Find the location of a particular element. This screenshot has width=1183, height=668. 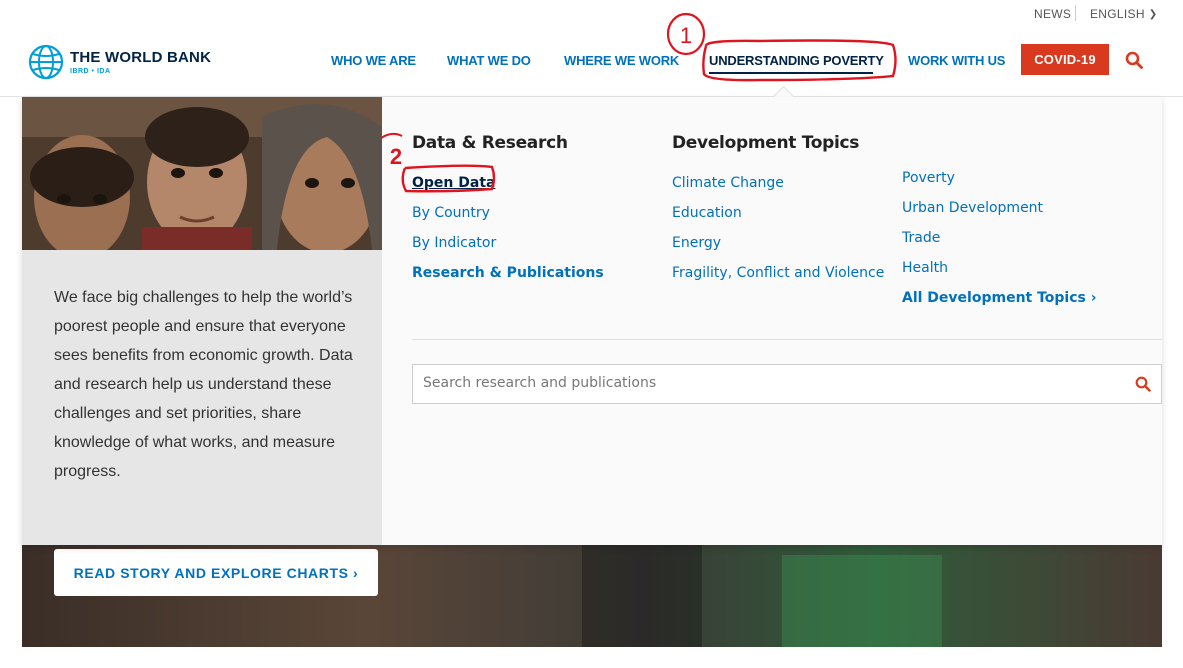

logo: THE WORLD BANK IBRD • IDA is located at coordinates (123, 64).